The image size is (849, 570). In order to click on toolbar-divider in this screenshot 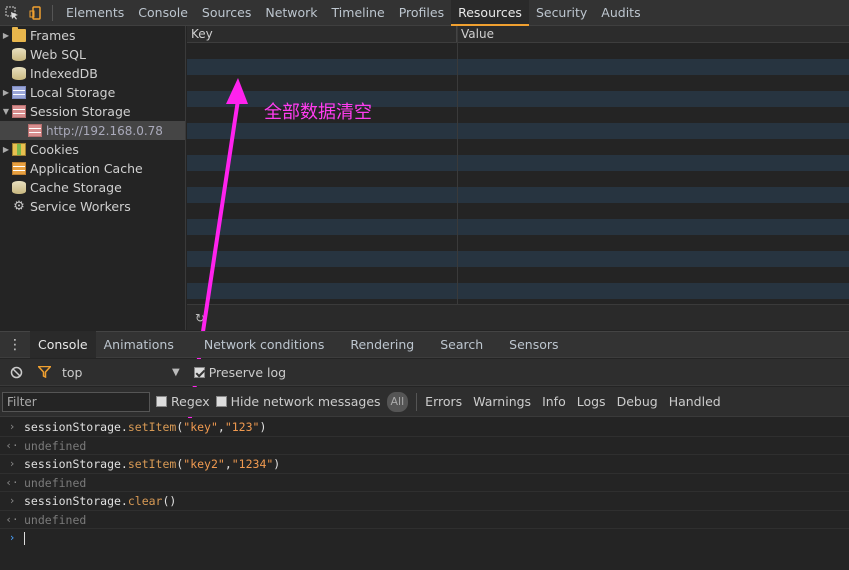, I will do `click(52, 12)`.